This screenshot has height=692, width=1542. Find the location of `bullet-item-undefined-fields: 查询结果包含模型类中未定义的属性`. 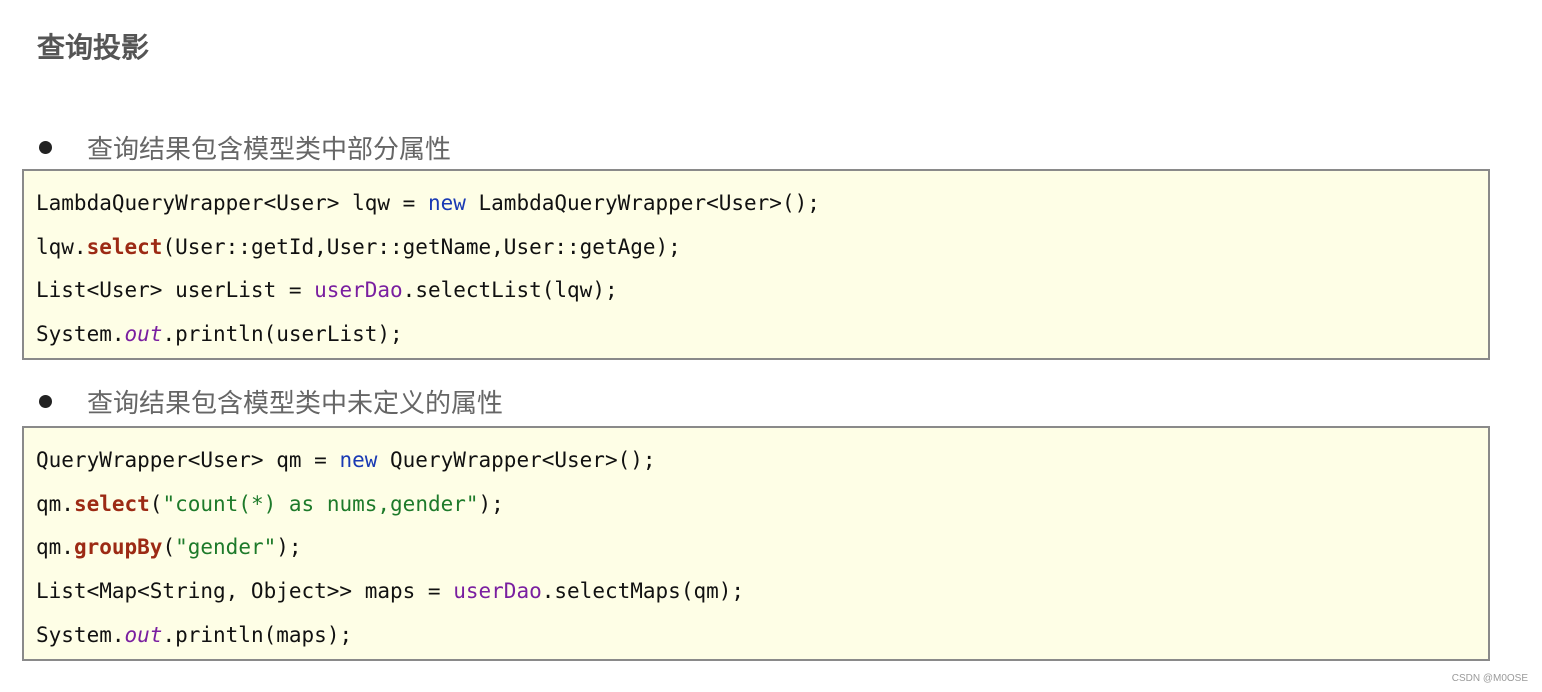

bullet-item-undefined-fields: 查询结果包含模型类中未定义的属性 is located at coordinates (270, 401).